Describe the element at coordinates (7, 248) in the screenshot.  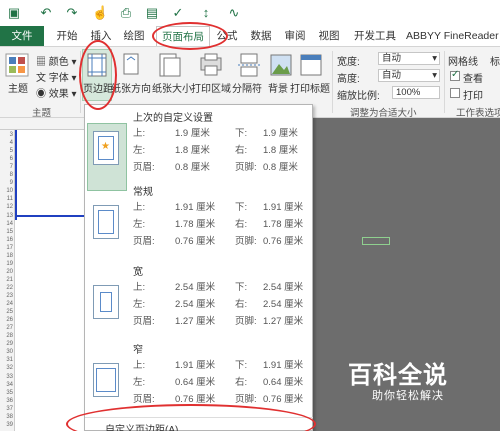
I see `row-header: 17` at that location.